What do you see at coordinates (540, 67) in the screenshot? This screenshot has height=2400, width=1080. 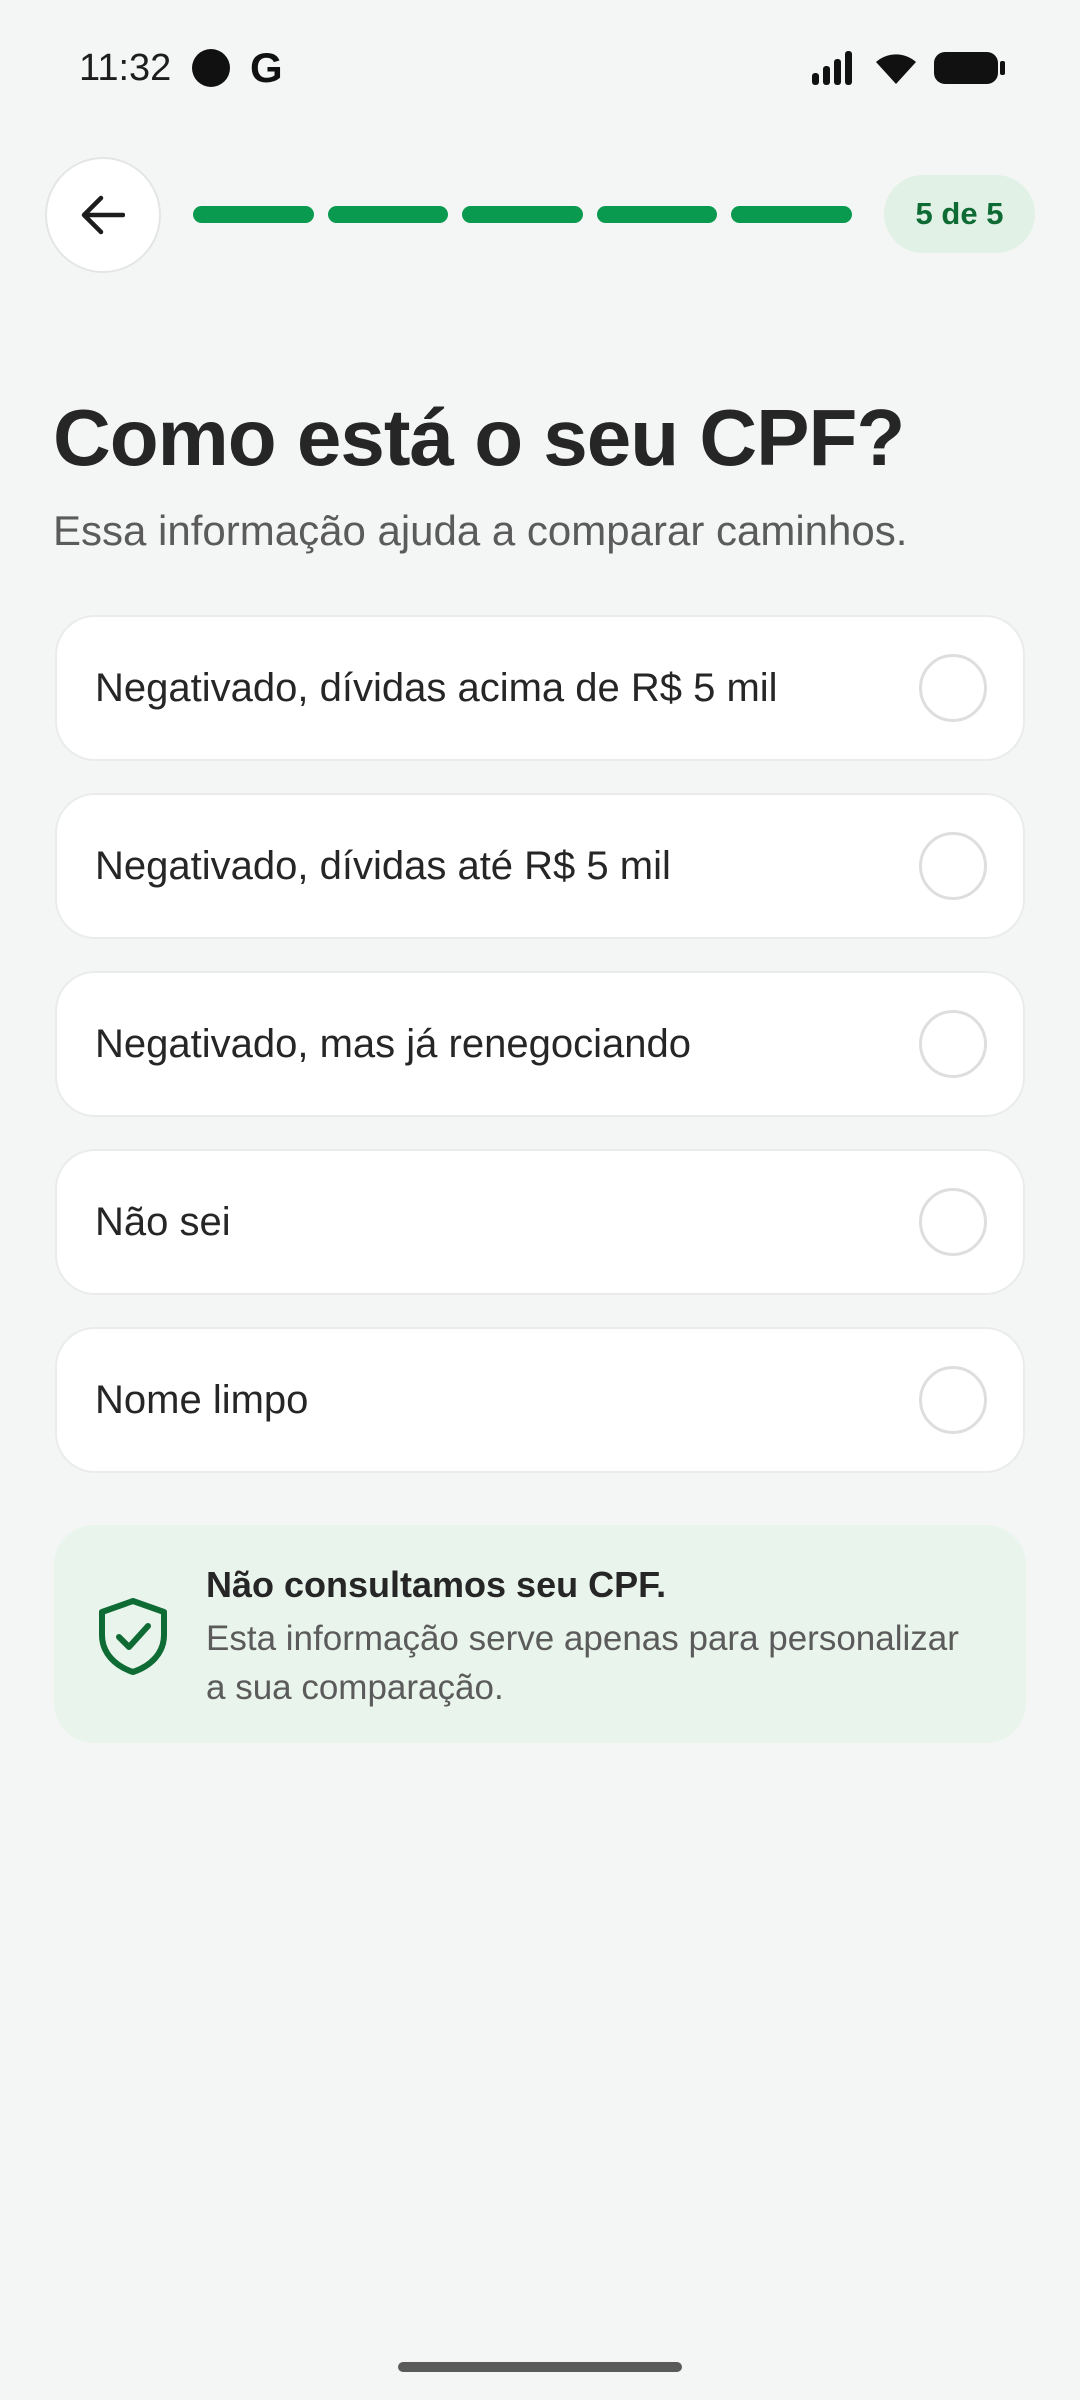 I see `status-bar: 11:32 G` at bounding box center [540, 67].